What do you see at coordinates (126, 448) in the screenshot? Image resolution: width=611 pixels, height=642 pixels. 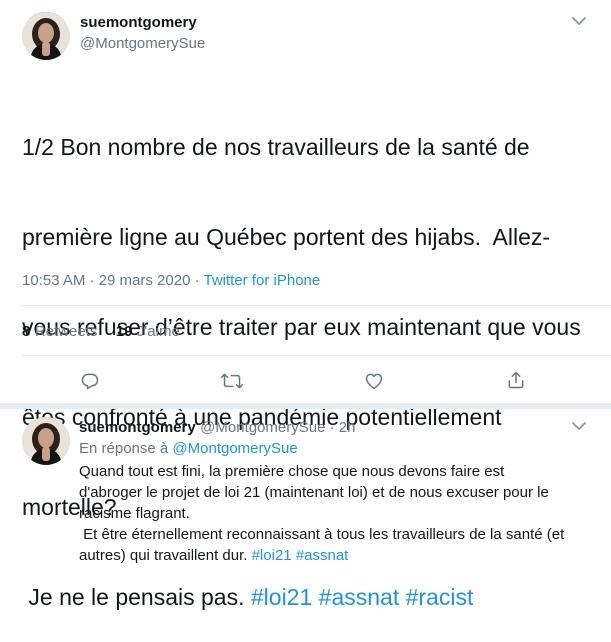 I see `replying-to-label: En réponse à` at bounding box center [126, 448].